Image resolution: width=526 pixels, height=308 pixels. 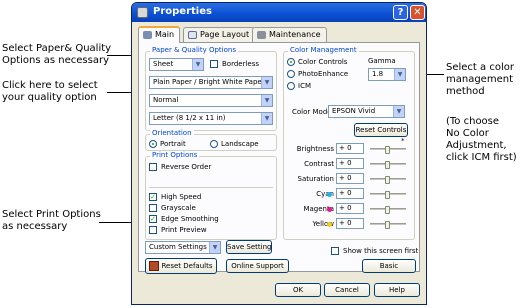 What do you see at coordinates (417, 12) in the screenshot?
I see `close-icon: ✕` at bounding box center [417, 12].